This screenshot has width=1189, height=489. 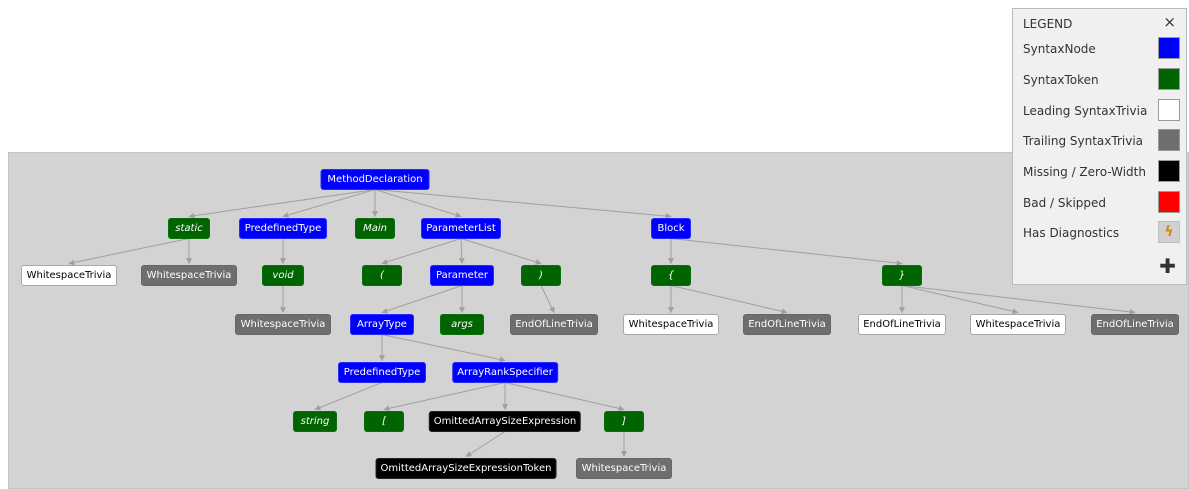 I want to click on leading-trivia-swatch, so click(x=1169, y=110).